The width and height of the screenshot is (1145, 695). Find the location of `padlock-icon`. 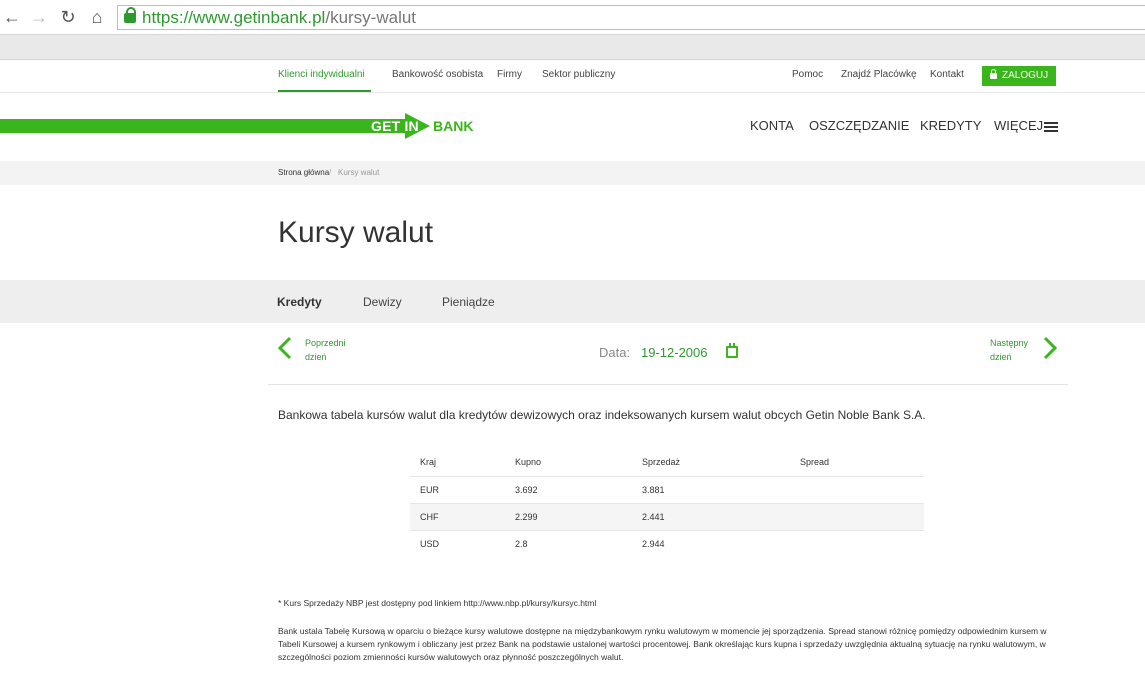

padlock-icon is located at coordinates (993, 74).